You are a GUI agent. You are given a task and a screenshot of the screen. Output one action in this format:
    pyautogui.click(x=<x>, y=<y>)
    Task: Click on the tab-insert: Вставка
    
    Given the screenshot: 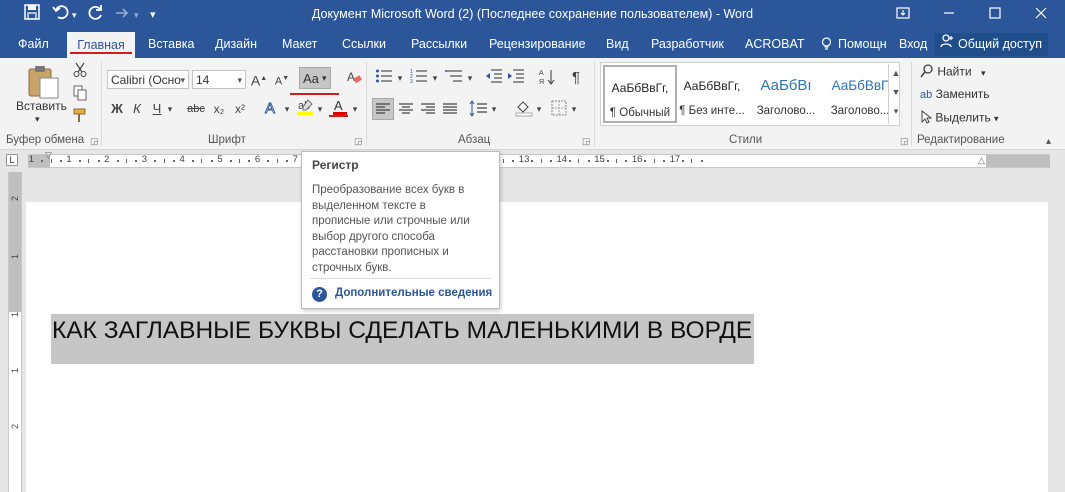 What is the action you would take?
    pyautogui.click(x=171, y=44)
    